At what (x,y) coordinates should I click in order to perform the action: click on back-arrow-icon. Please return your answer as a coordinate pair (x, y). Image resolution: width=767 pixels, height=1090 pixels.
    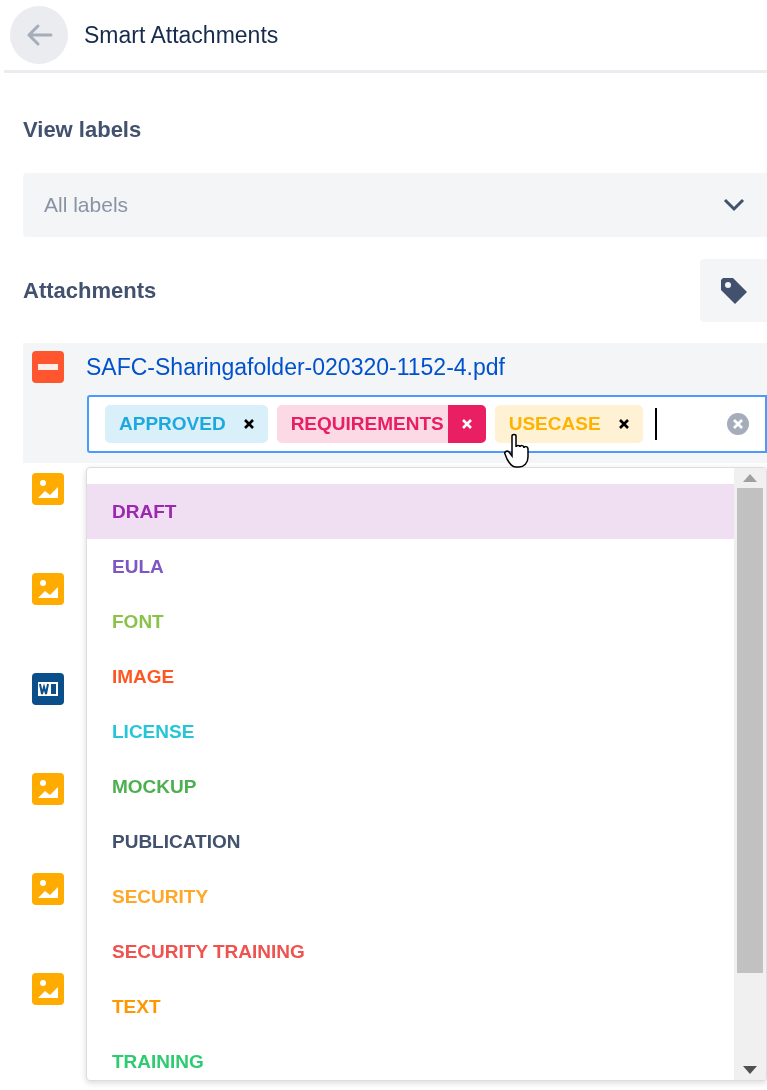
    Looking at the image, I should click on (39, 35).